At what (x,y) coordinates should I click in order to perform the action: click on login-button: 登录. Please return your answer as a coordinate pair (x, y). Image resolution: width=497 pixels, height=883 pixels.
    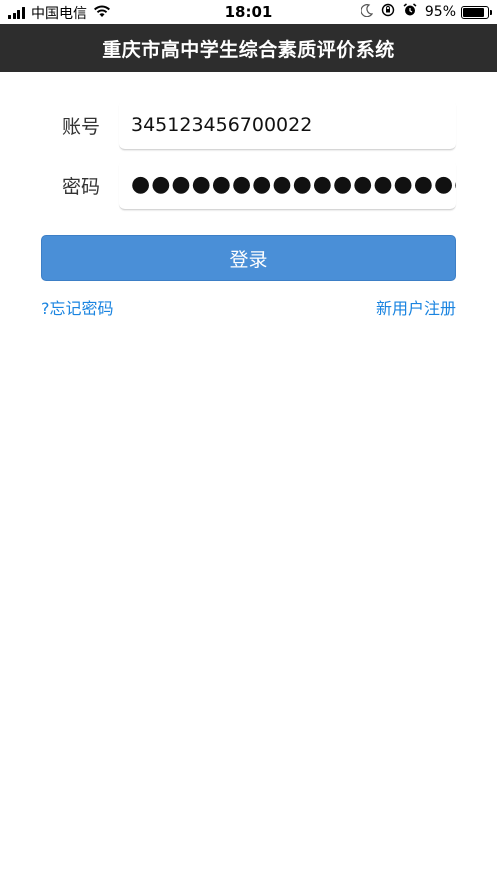
    Looking at the image, I should click on (248, 258).